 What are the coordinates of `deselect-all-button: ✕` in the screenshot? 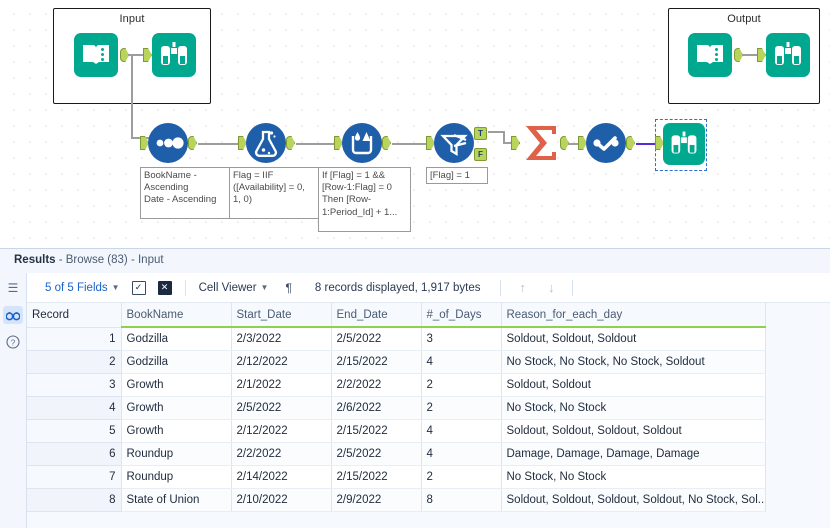 It's located at (165, 287).